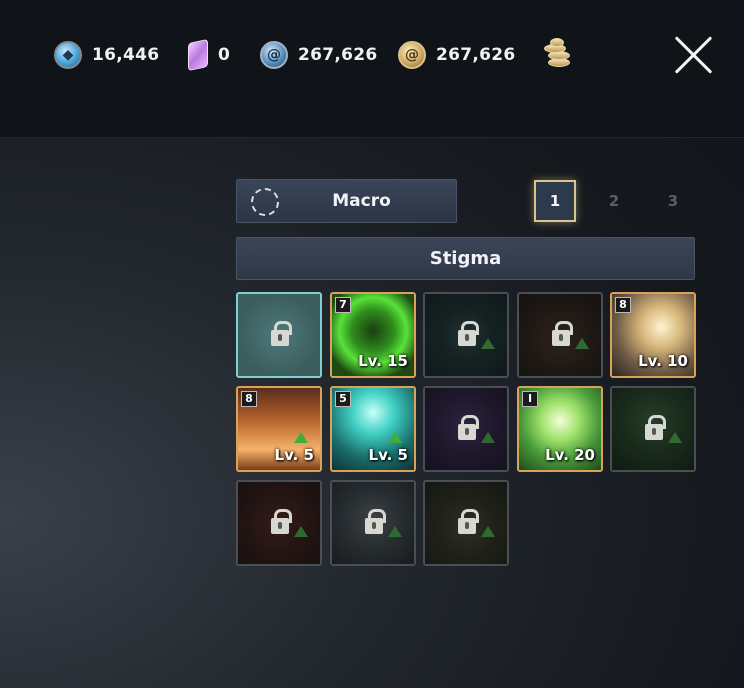  What do you see at coordinates (557, 53) in the screenshot?
I see `coin-stack-icon` at bounding box center [557, 53].